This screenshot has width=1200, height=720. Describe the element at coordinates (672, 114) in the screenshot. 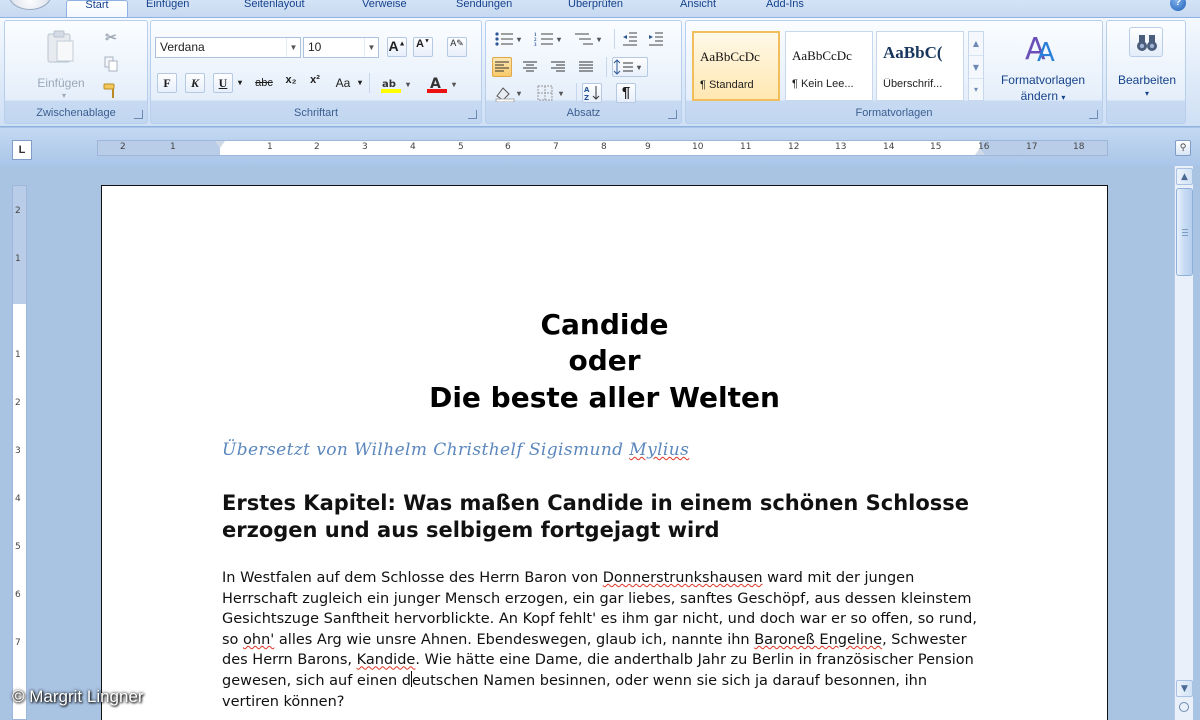

I see `paragraph-launcher-icon` at that location.